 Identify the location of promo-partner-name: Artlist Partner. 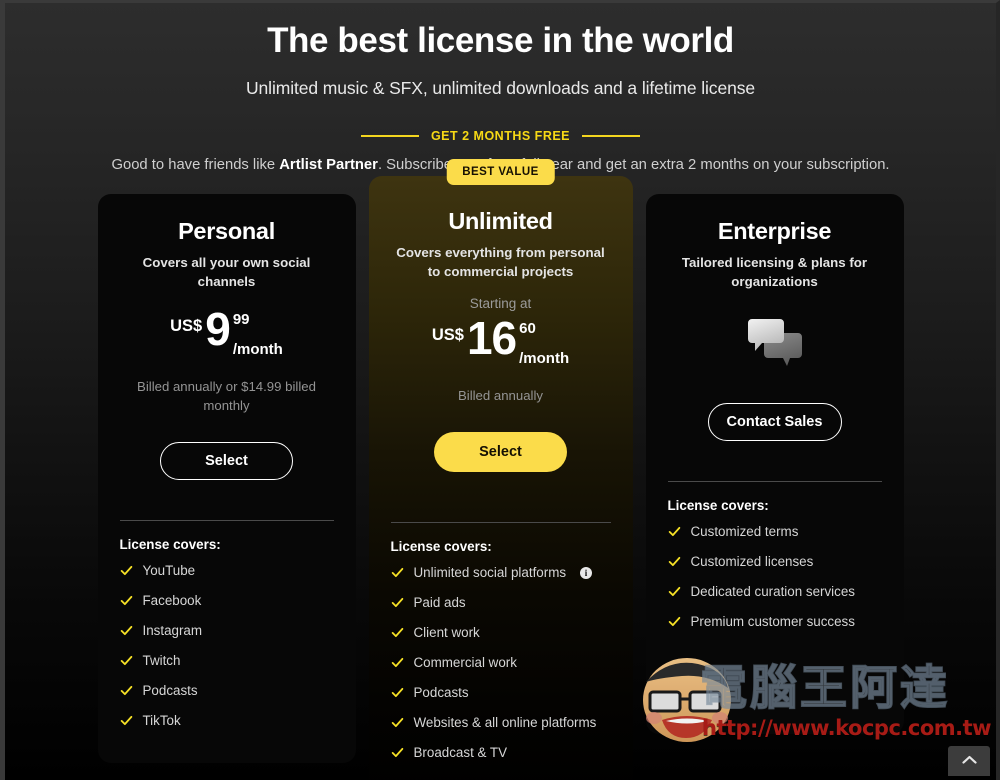
(328, 165).